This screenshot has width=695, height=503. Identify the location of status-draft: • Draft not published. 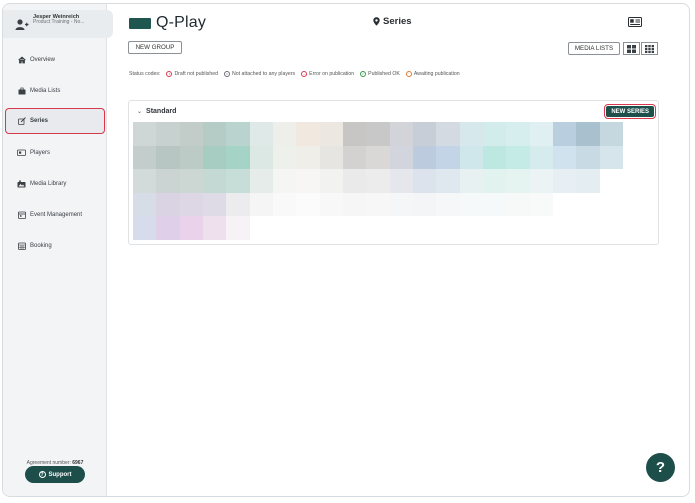
(192, 74).